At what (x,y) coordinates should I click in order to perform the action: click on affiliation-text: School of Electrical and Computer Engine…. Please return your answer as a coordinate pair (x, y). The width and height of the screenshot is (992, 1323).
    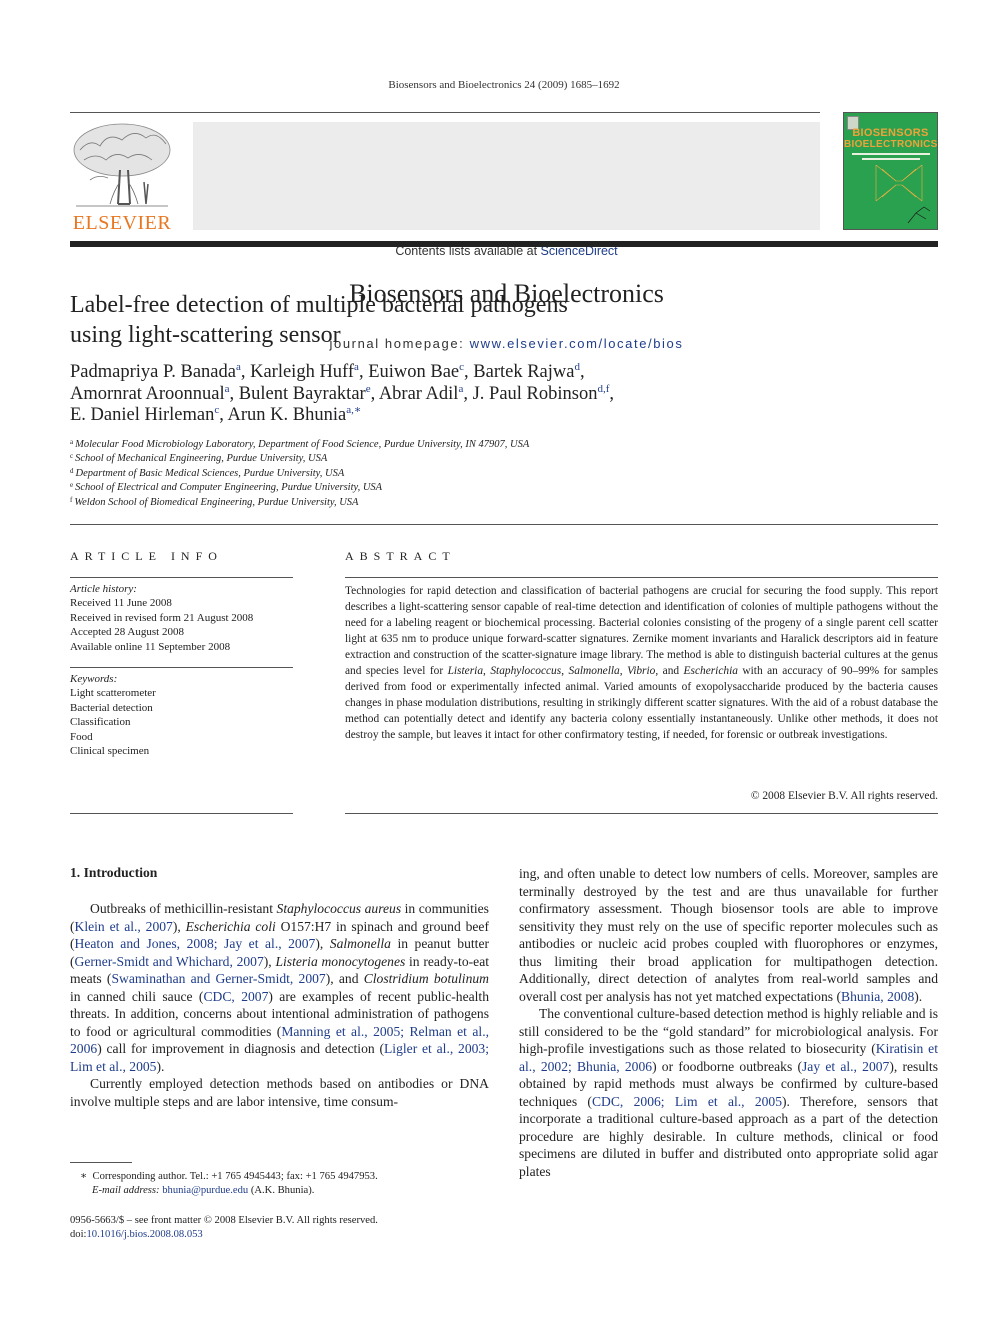
    Looking at the image, I should click on (229, 488).